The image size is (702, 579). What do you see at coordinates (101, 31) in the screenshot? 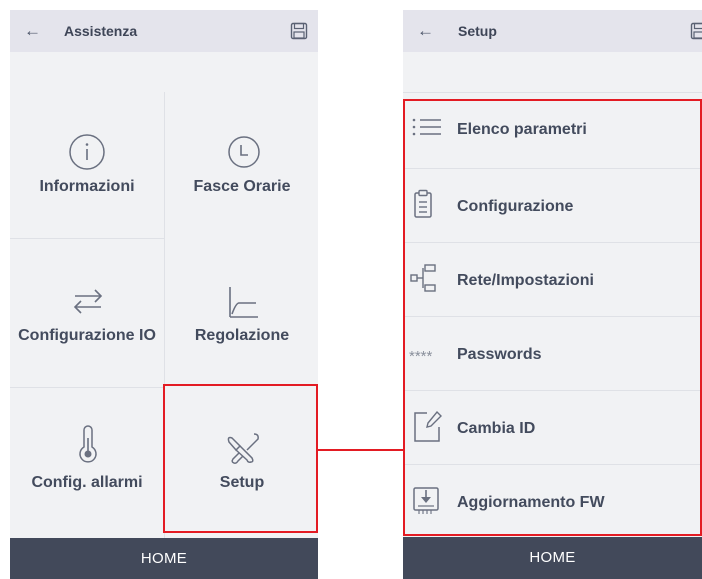
I see `page-title: Assistenza` at bounding box center [101, 31].